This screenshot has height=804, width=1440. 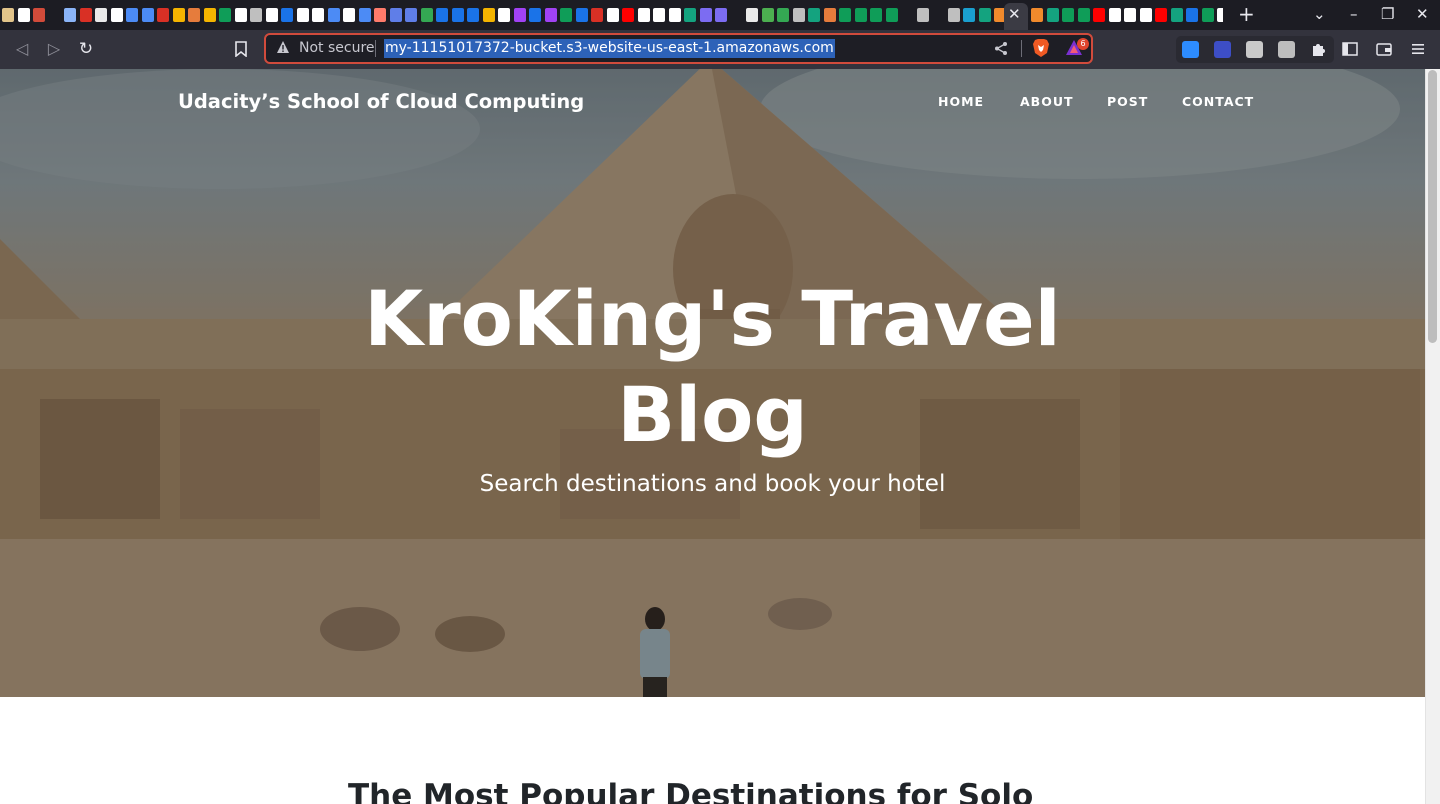 I want to click on nav-post: POST, so click(x=1127, y=102).